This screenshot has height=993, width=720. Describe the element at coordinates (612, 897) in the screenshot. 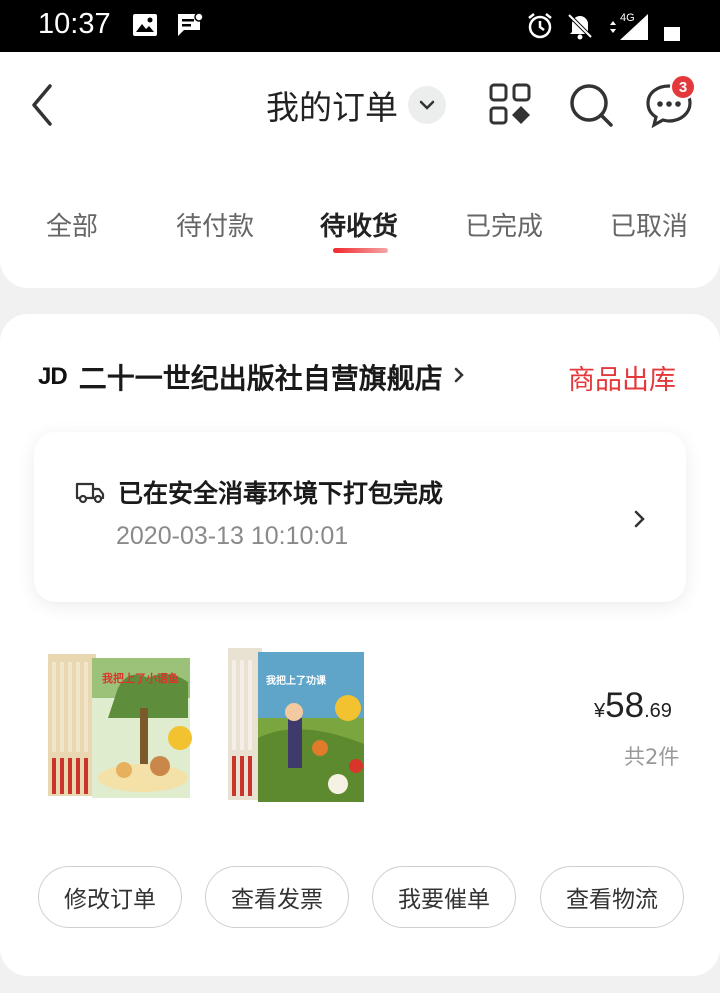

I see `view-logistics-button: 查看物流` at that location.